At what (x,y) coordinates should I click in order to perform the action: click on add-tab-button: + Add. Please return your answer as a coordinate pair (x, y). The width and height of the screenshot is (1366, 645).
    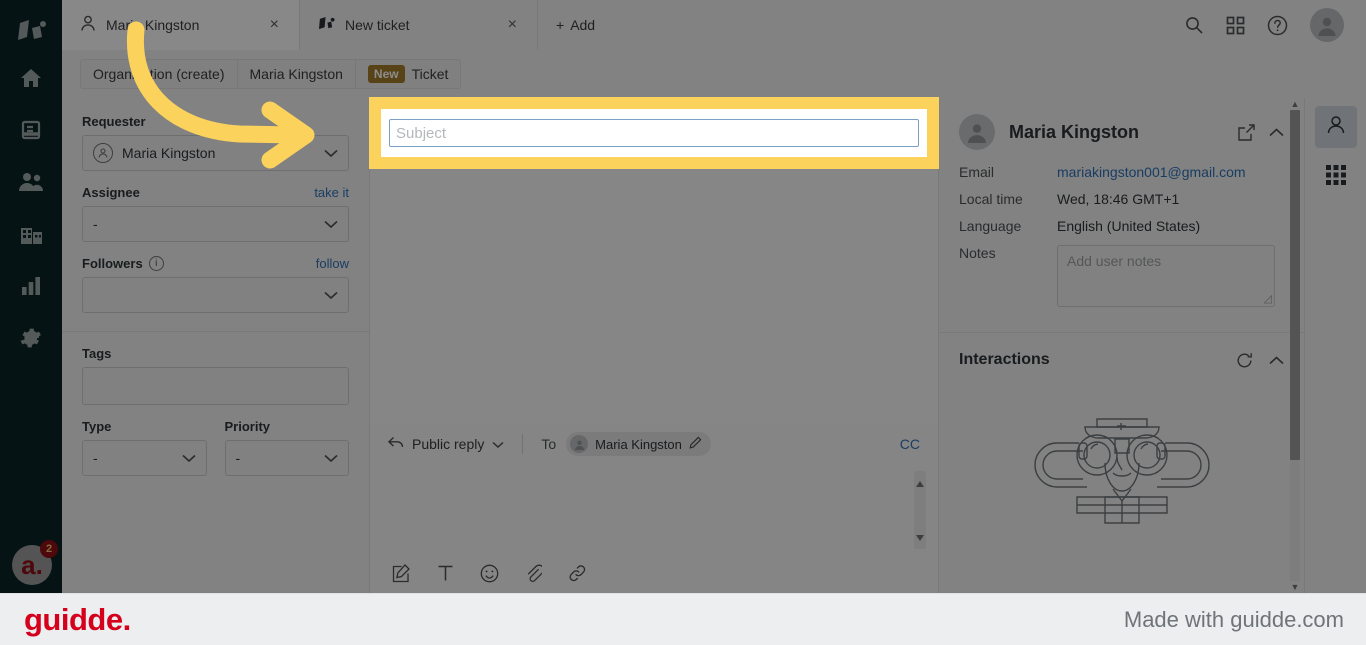
    Looking at the image, I should click on (575, 25).